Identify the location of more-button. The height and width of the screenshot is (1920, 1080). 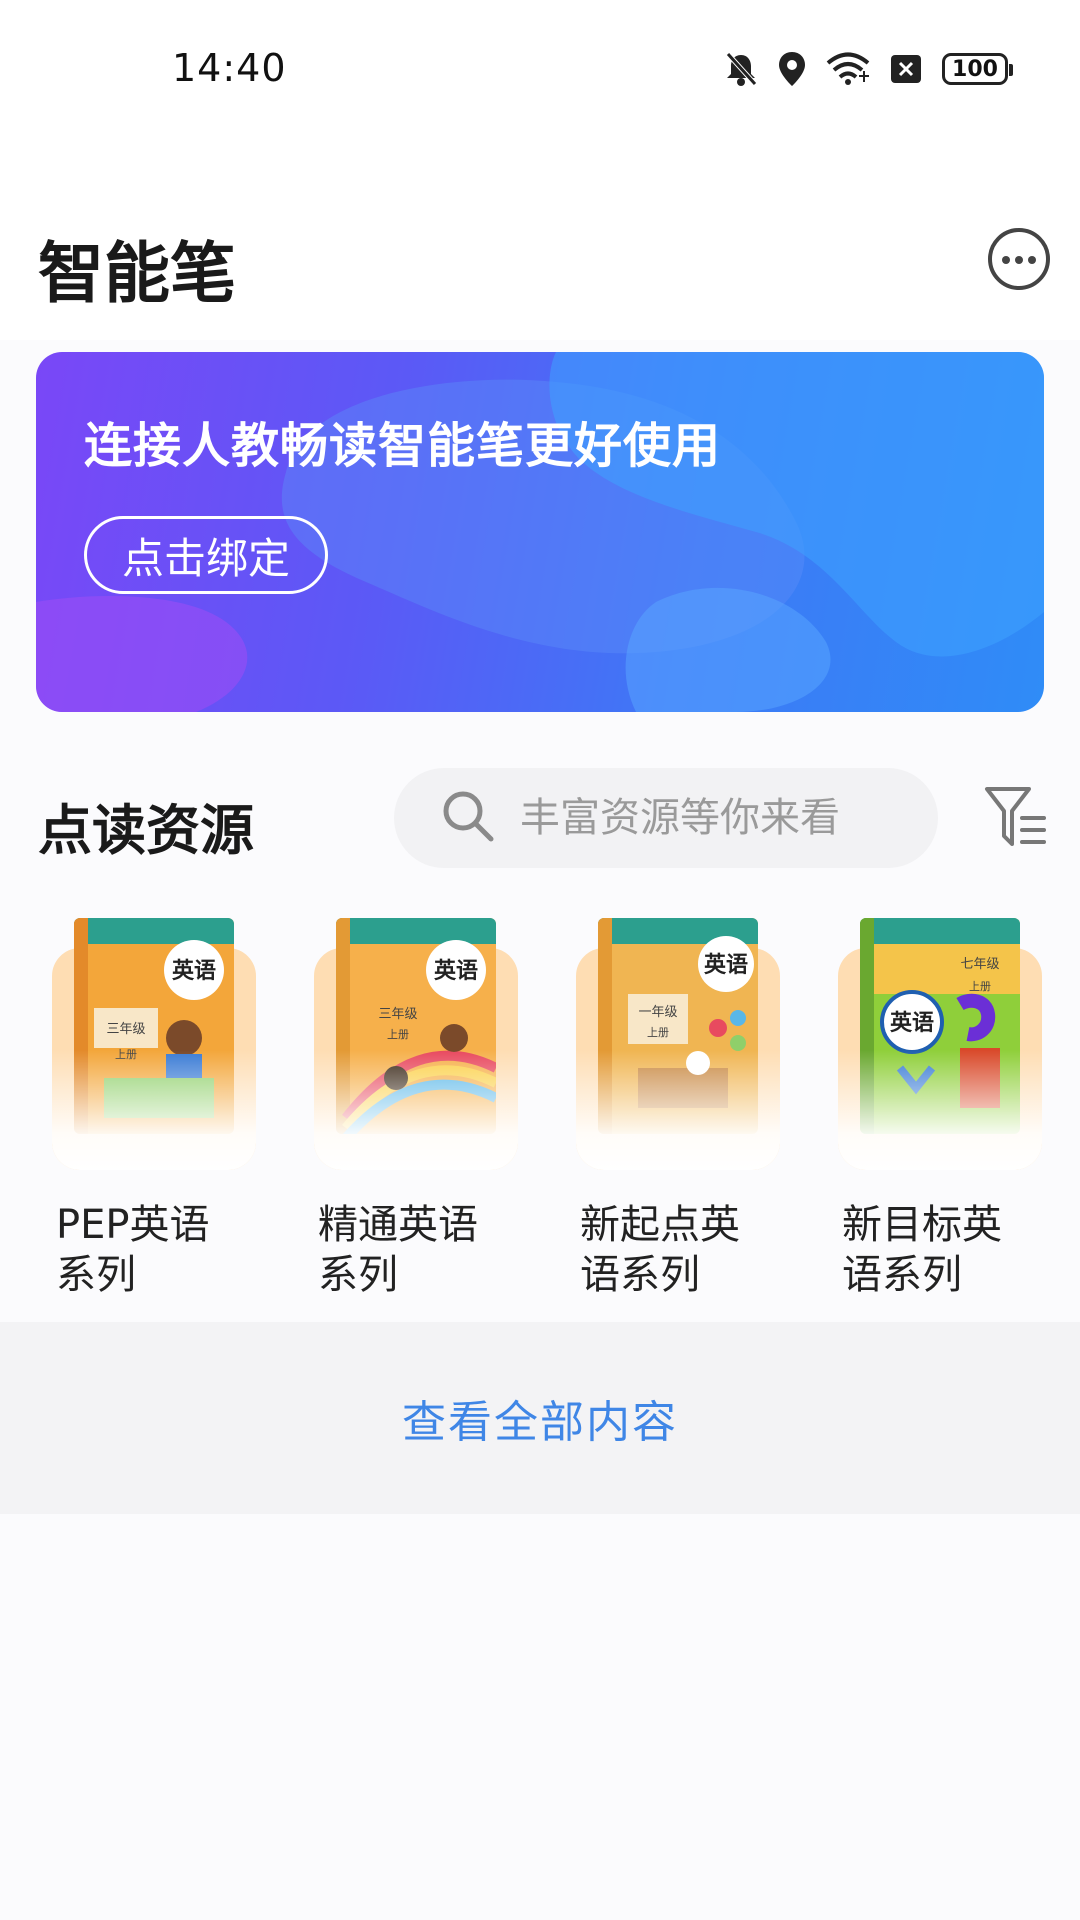
(1019, 259).